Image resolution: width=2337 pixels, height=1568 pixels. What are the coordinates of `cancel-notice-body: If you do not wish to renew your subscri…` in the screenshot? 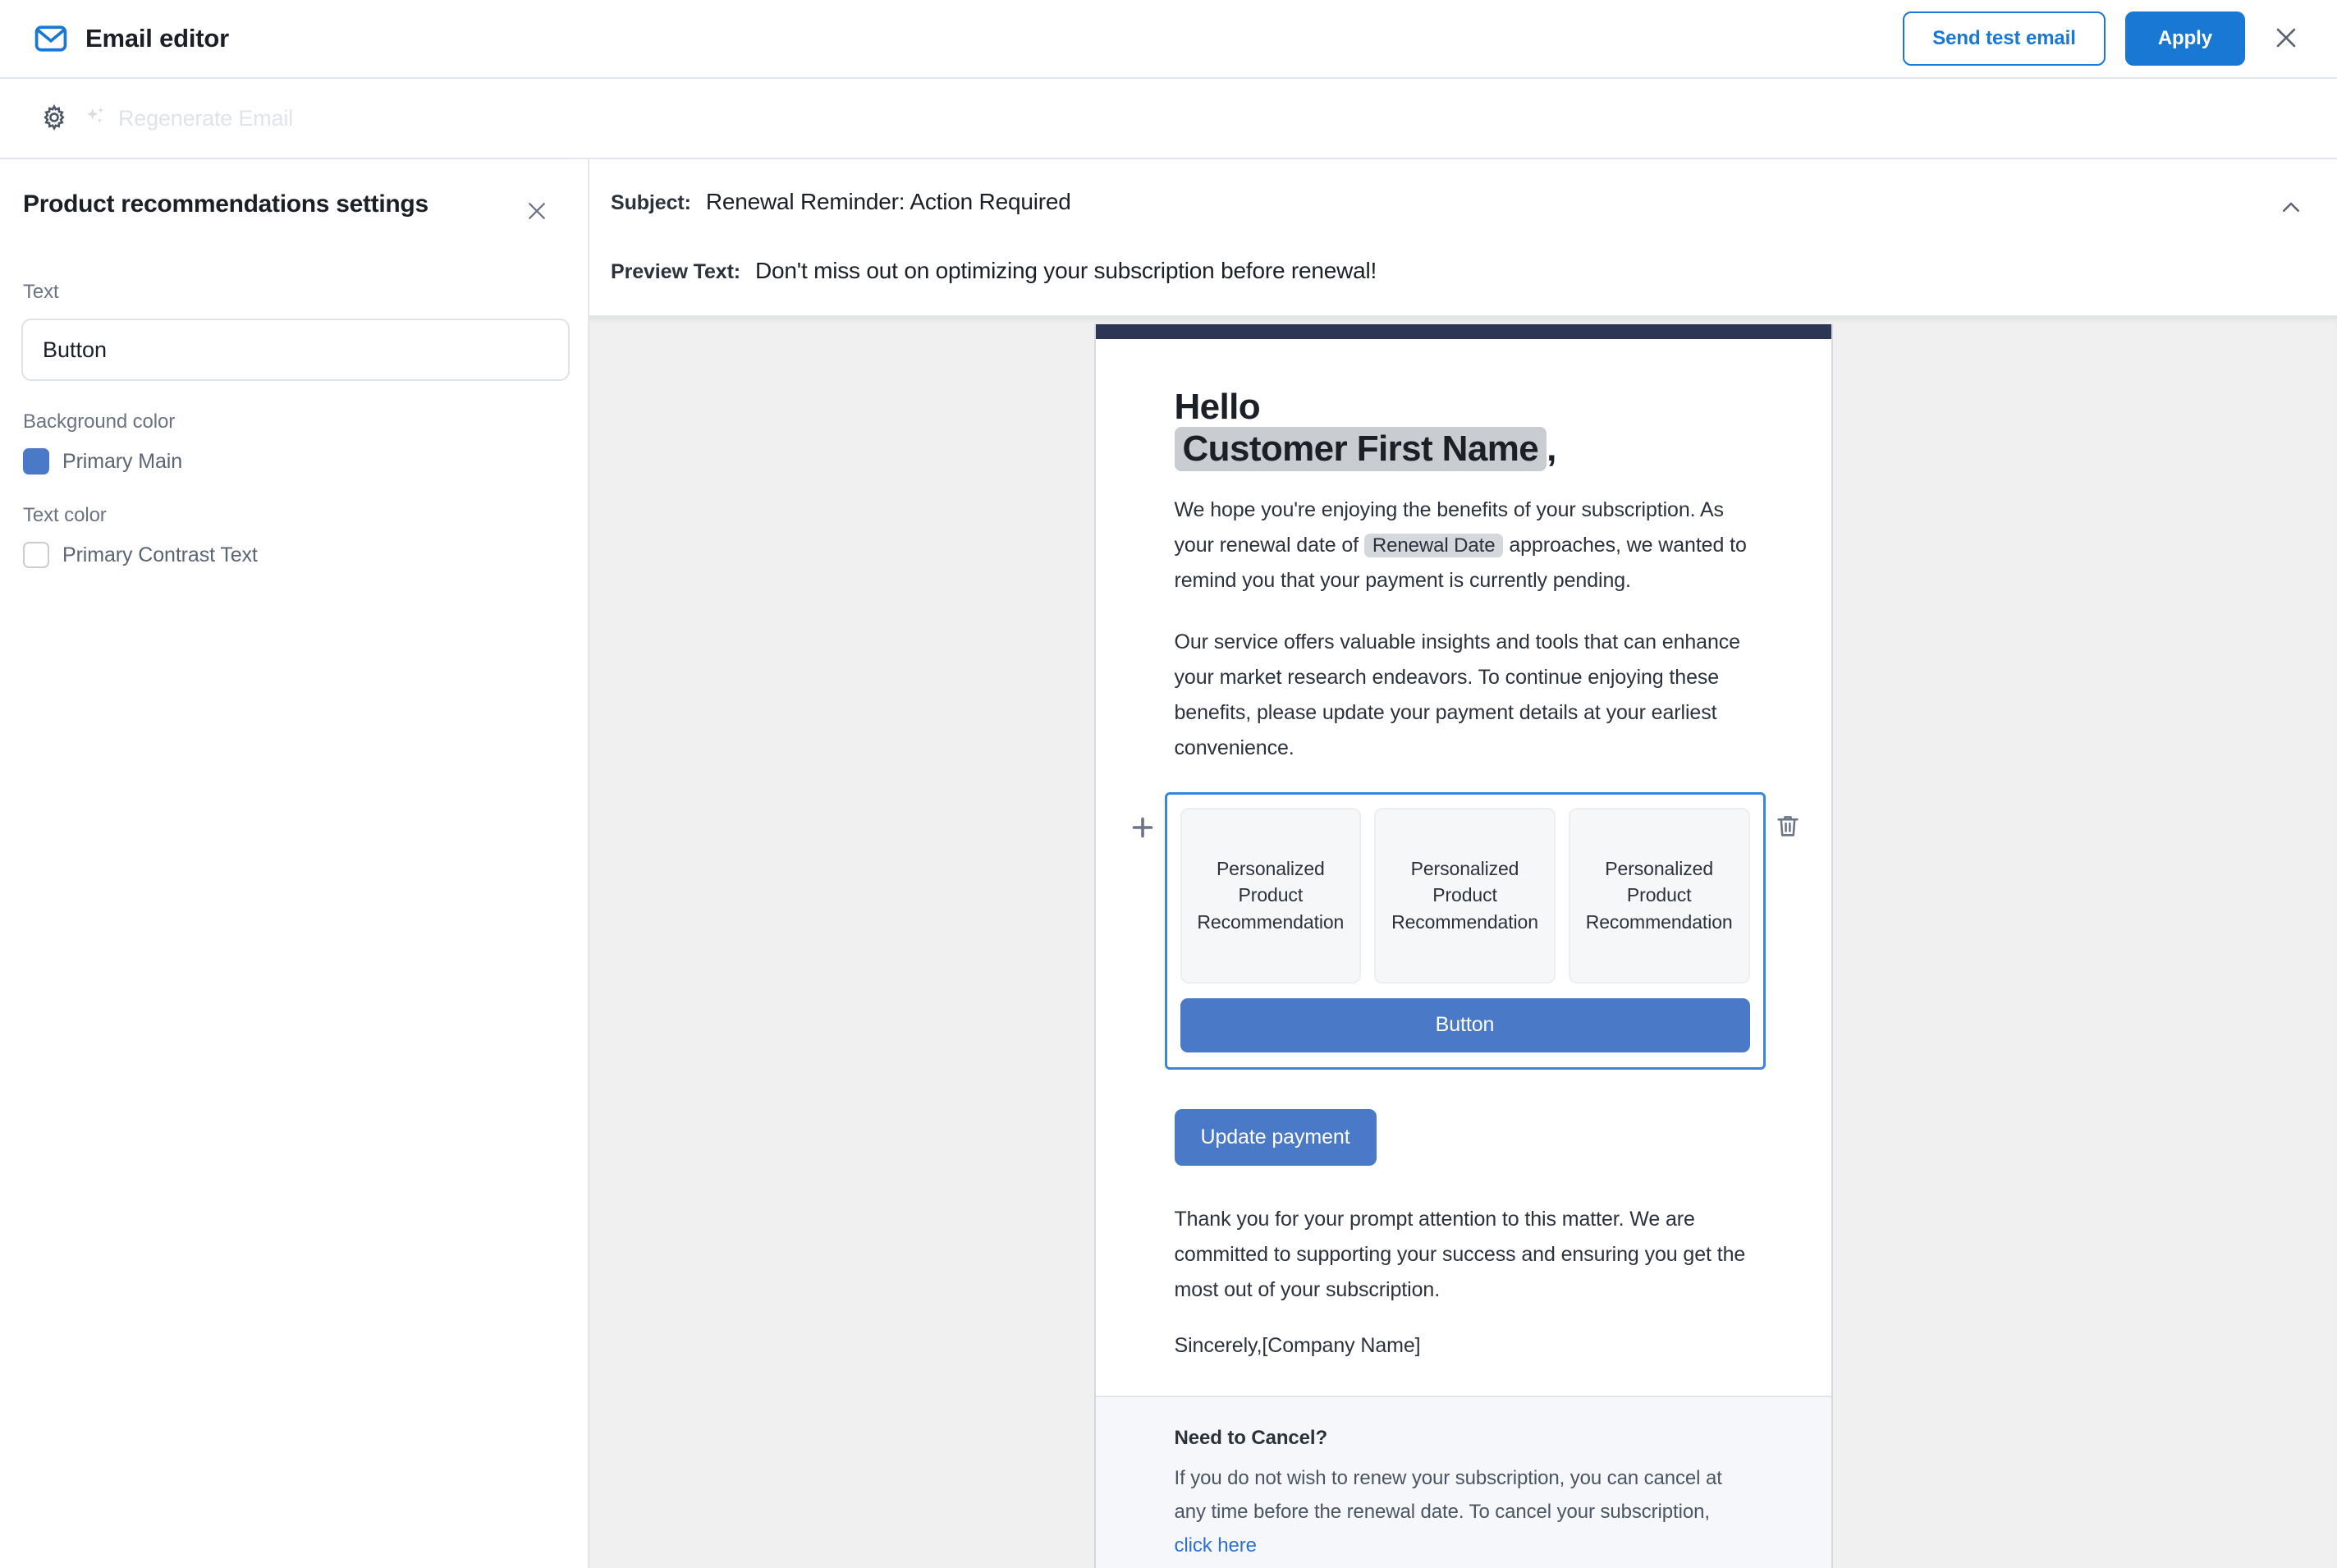 It's located at (1448, 1494).